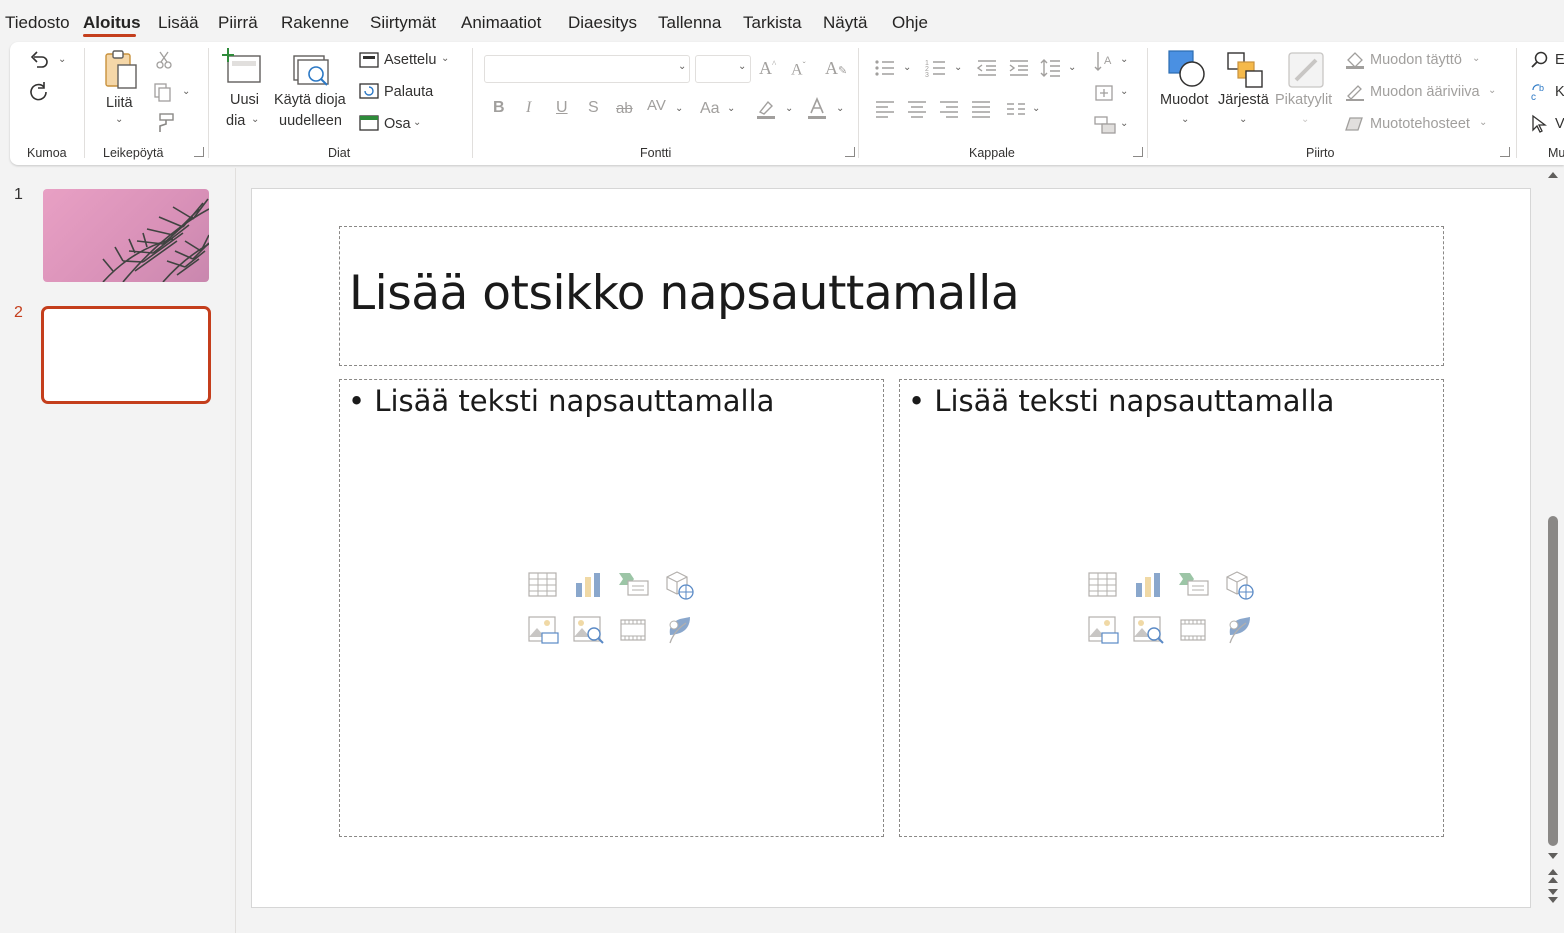  Describe the element at coordinates (244, 100) in the screenshot. I see `new-slide-label-1: Uusi` at that location.